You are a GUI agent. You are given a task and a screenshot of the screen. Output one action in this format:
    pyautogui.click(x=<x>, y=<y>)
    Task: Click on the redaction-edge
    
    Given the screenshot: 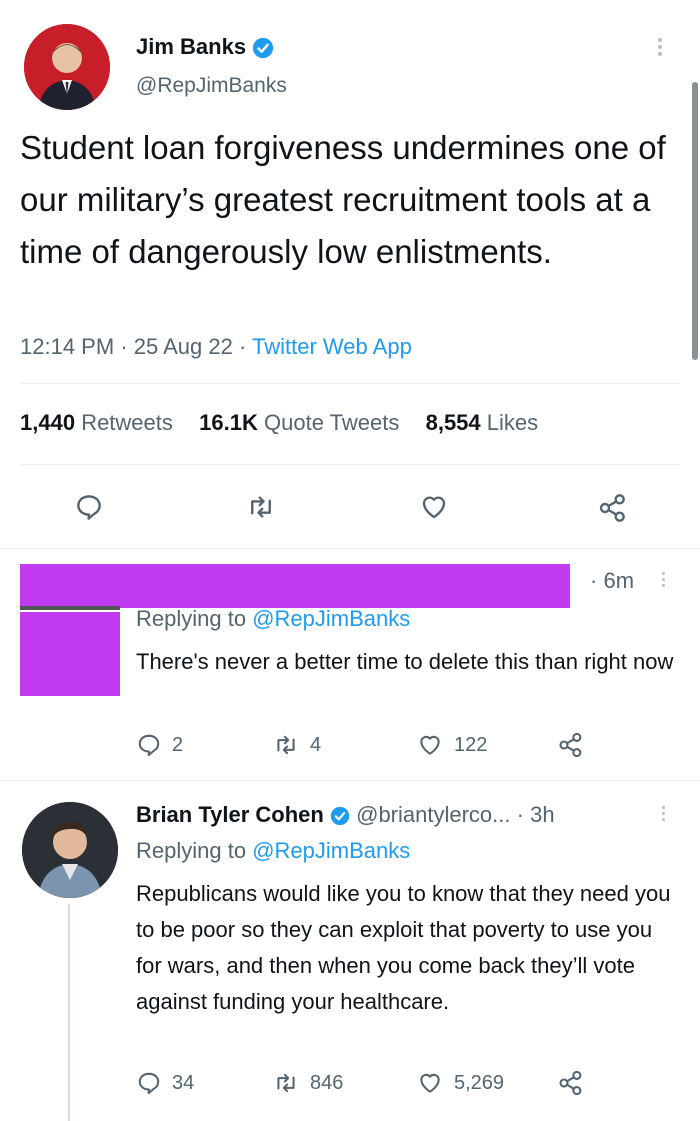 What is the action you would take?
    pyautogui.click(x=70, y=608)
    